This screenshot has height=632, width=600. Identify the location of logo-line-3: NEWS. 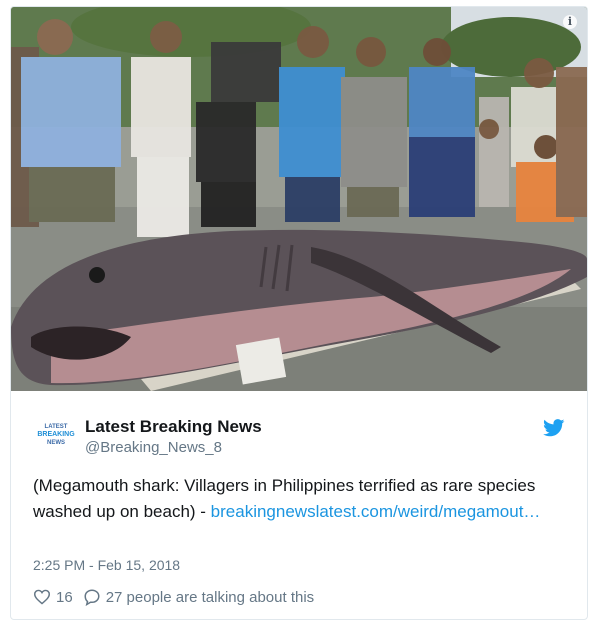
(56, 443).